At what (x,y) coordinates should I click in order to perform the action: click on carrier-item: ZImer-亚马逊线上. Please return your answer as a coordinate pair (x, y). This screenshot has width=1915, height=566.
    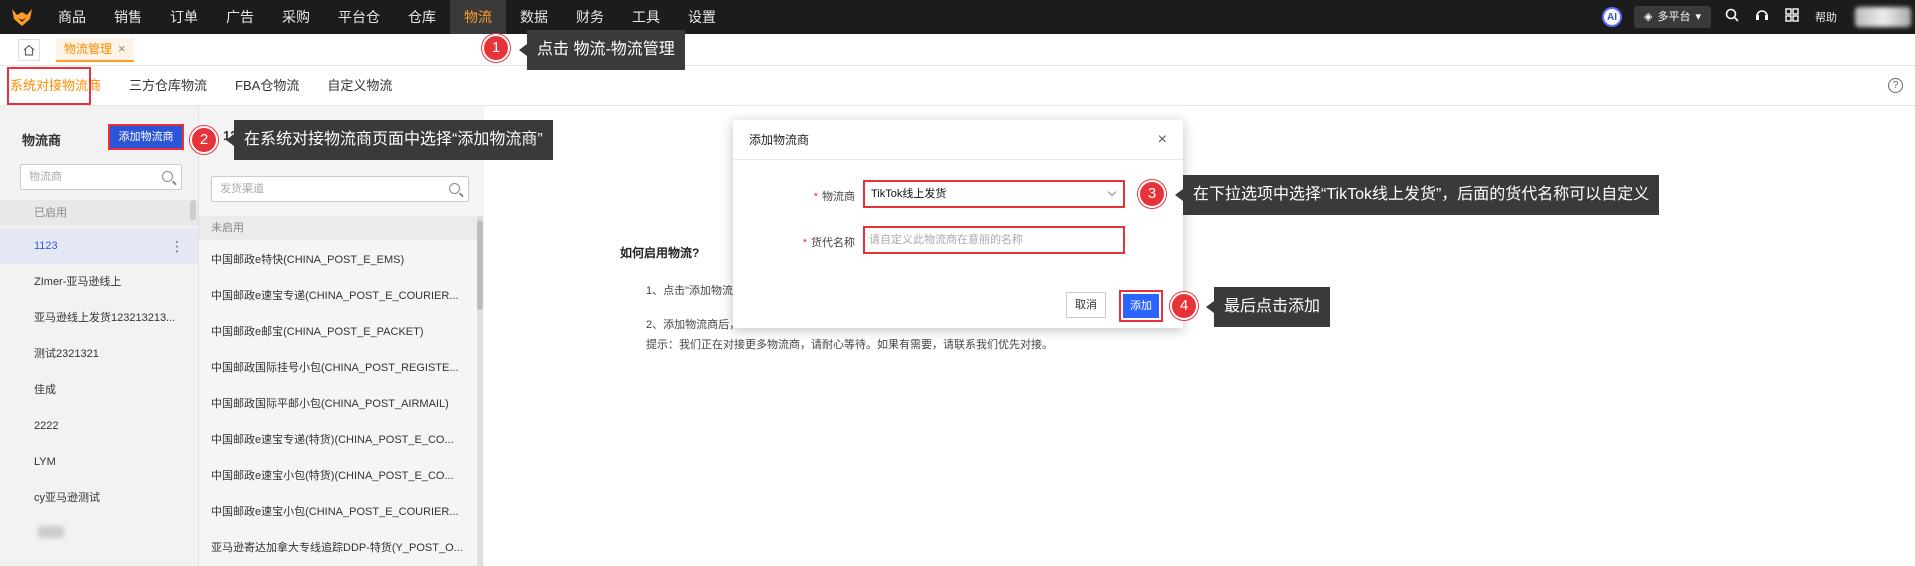
    Looking at the image, I should click on (99, 282).